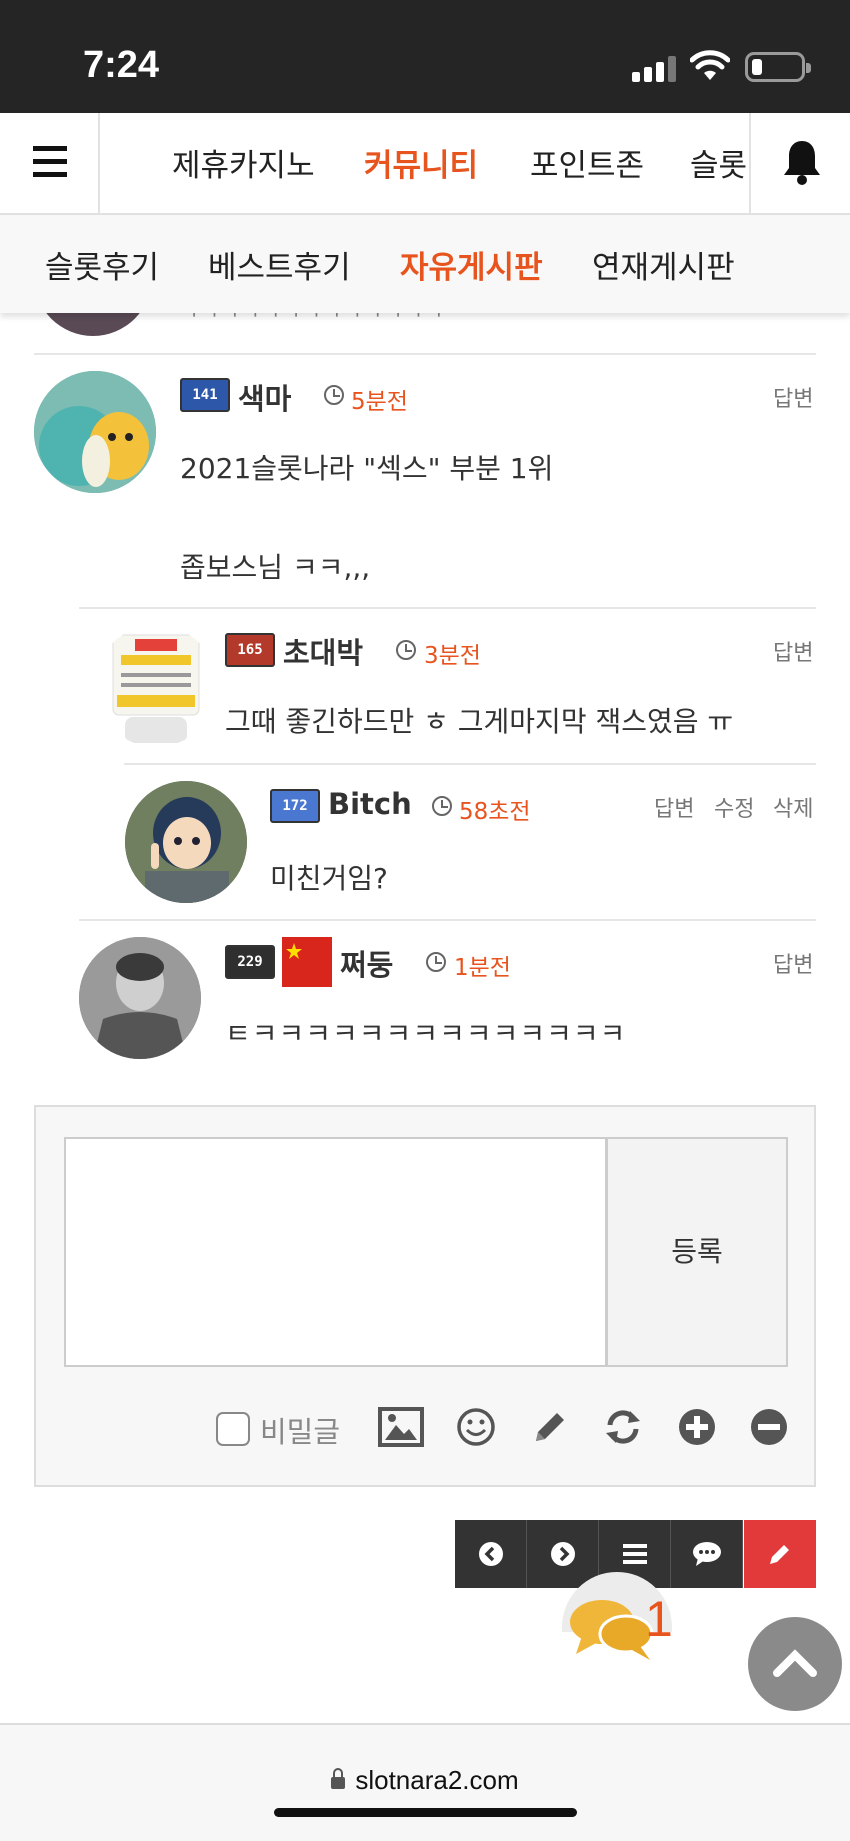  What do you see at coordinates (437, 1780) in the screenshot?
I see `url-text: slotnara2.com` at bounding box center [437, 1780].